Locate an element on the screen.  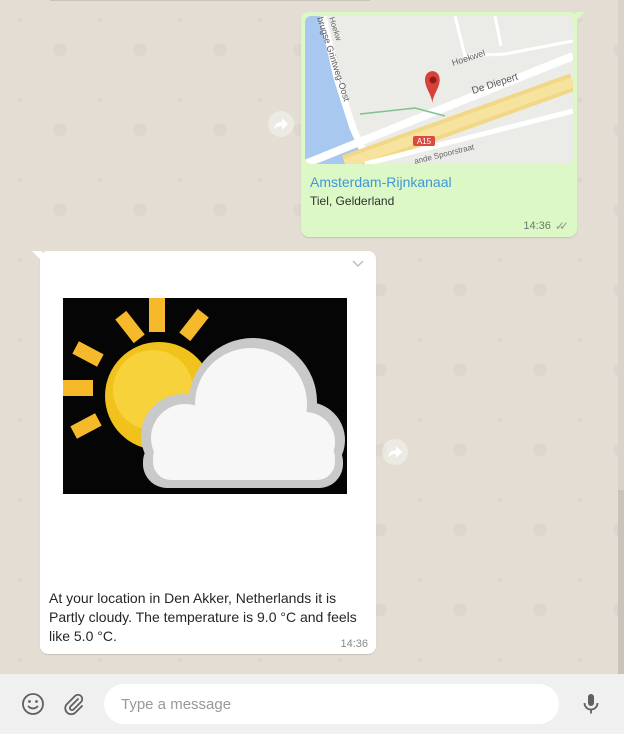
microphone-icon is located at coordinates (591, 704).